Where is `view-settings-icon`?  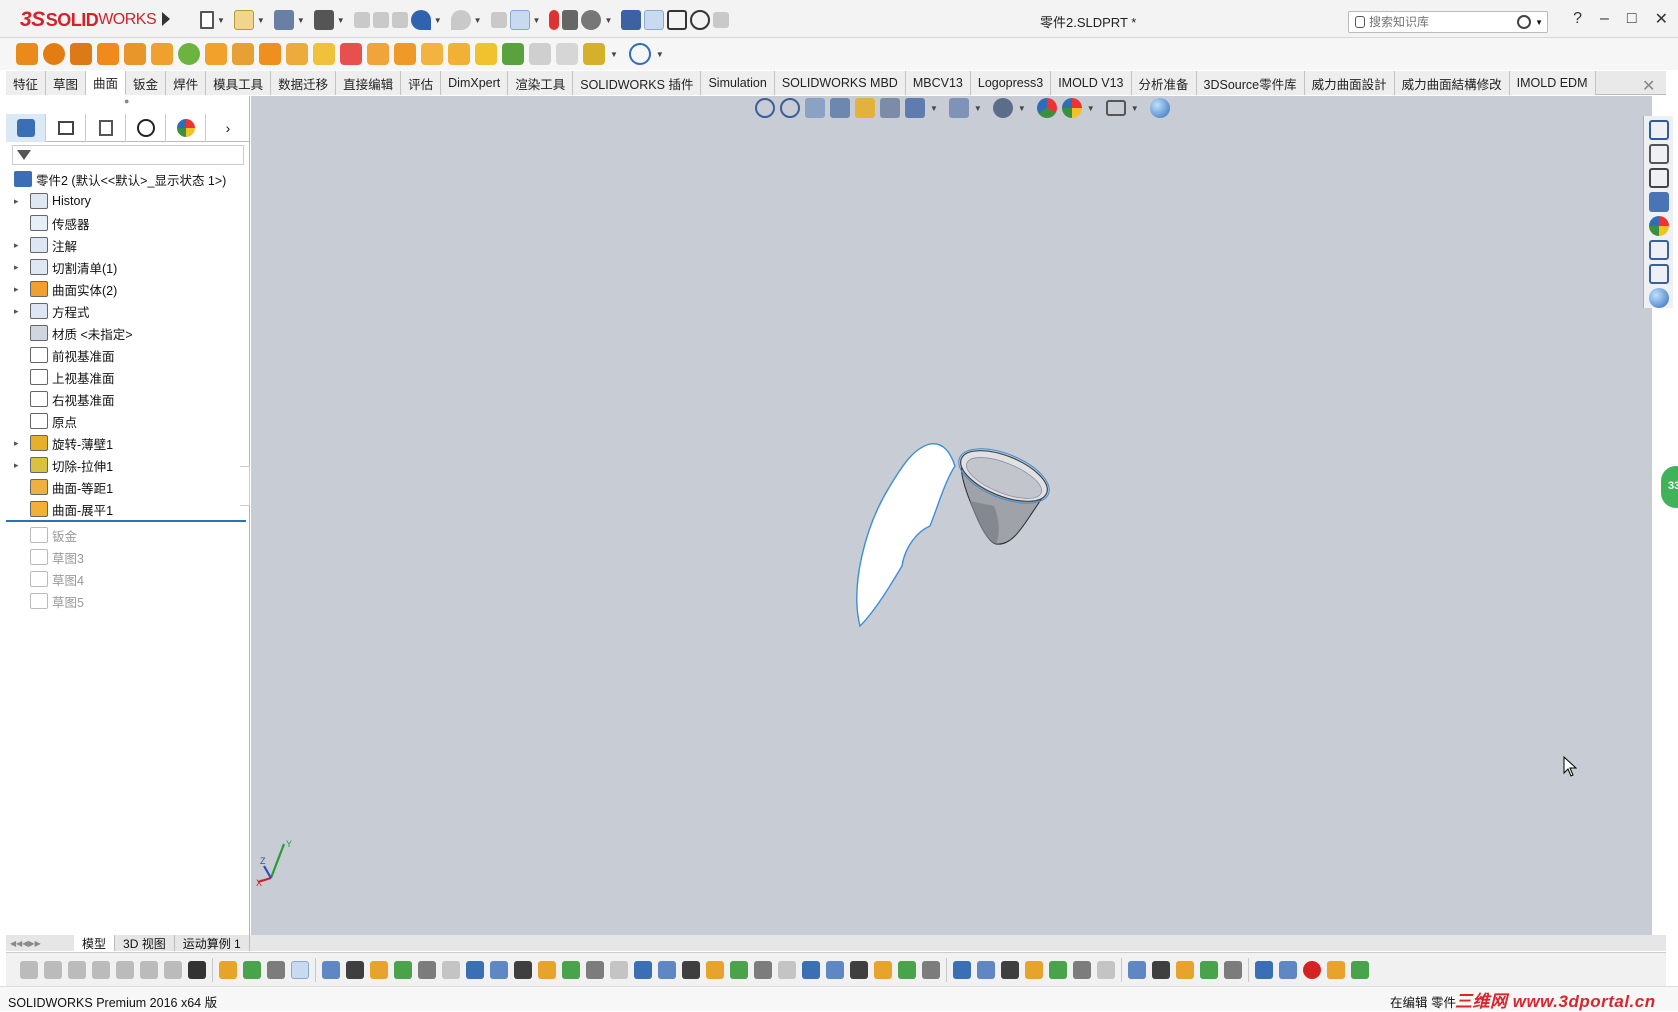 view-settings-icon is located at coordinates (1071, 108).